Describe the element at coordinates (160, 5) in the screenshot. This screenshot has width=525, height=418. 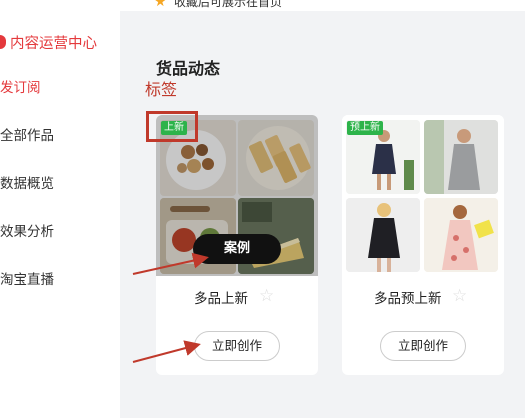
I see `star-icon: ★` at that location.